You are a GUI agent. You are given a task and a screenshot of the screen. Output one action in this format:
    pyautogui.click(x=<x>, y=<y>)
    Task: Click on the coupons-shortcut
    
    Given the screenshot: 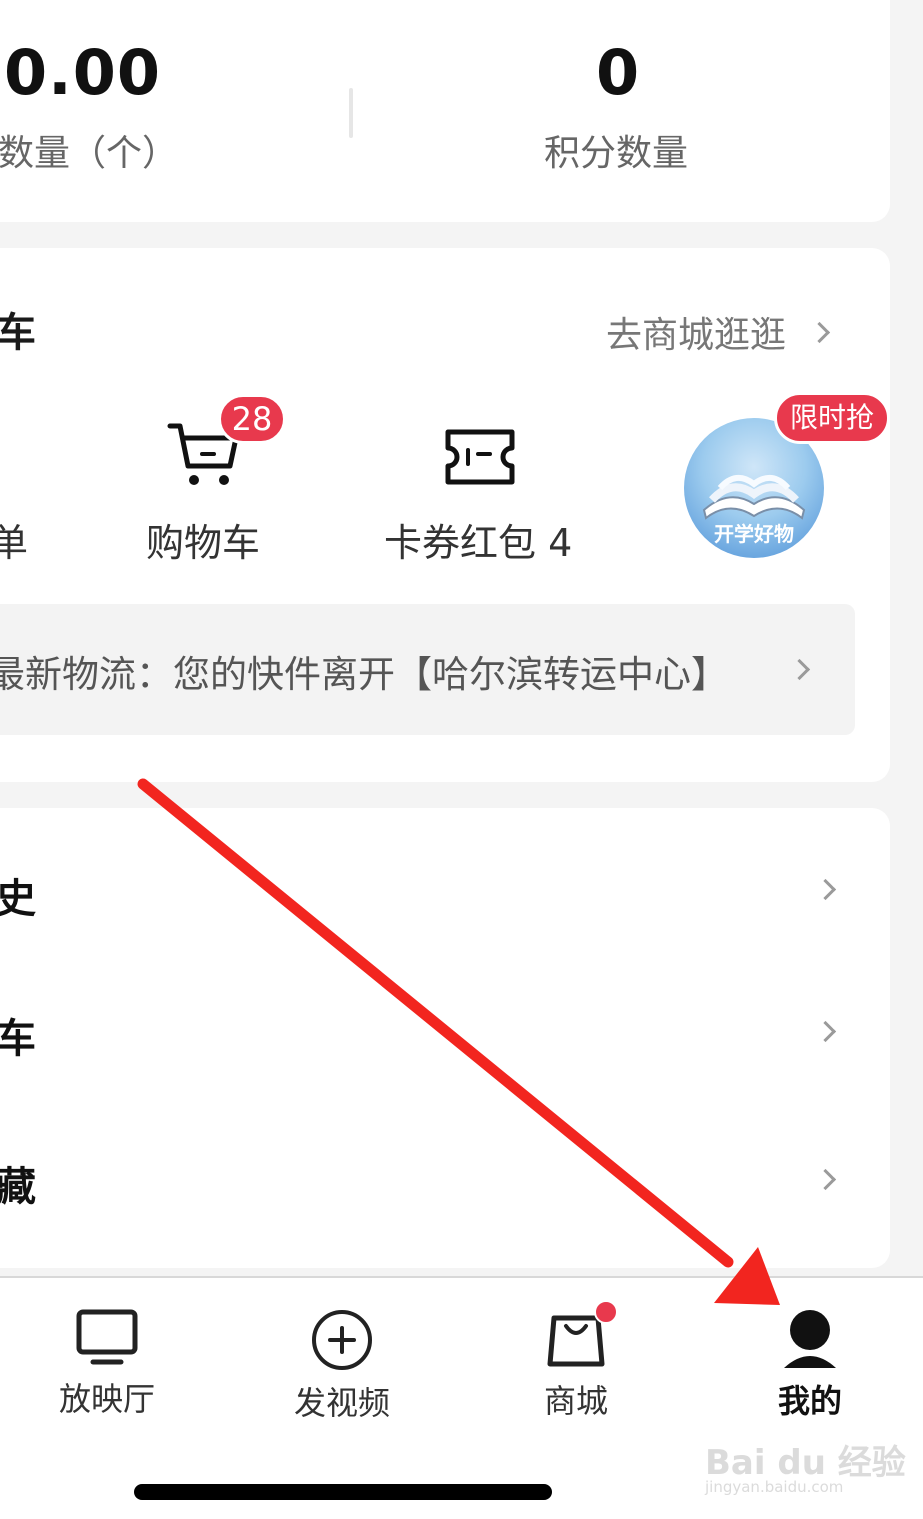 What is the action you would take?
    pyautogui.click(x=480, y=459)
    